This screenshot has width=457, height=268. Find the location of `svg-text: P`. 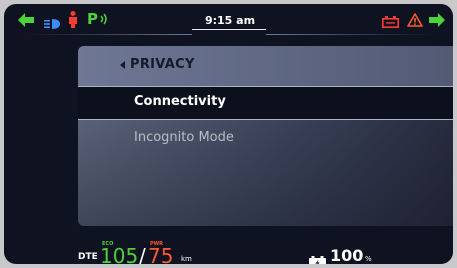

svg-text: P is located at coordinates (92, 18).